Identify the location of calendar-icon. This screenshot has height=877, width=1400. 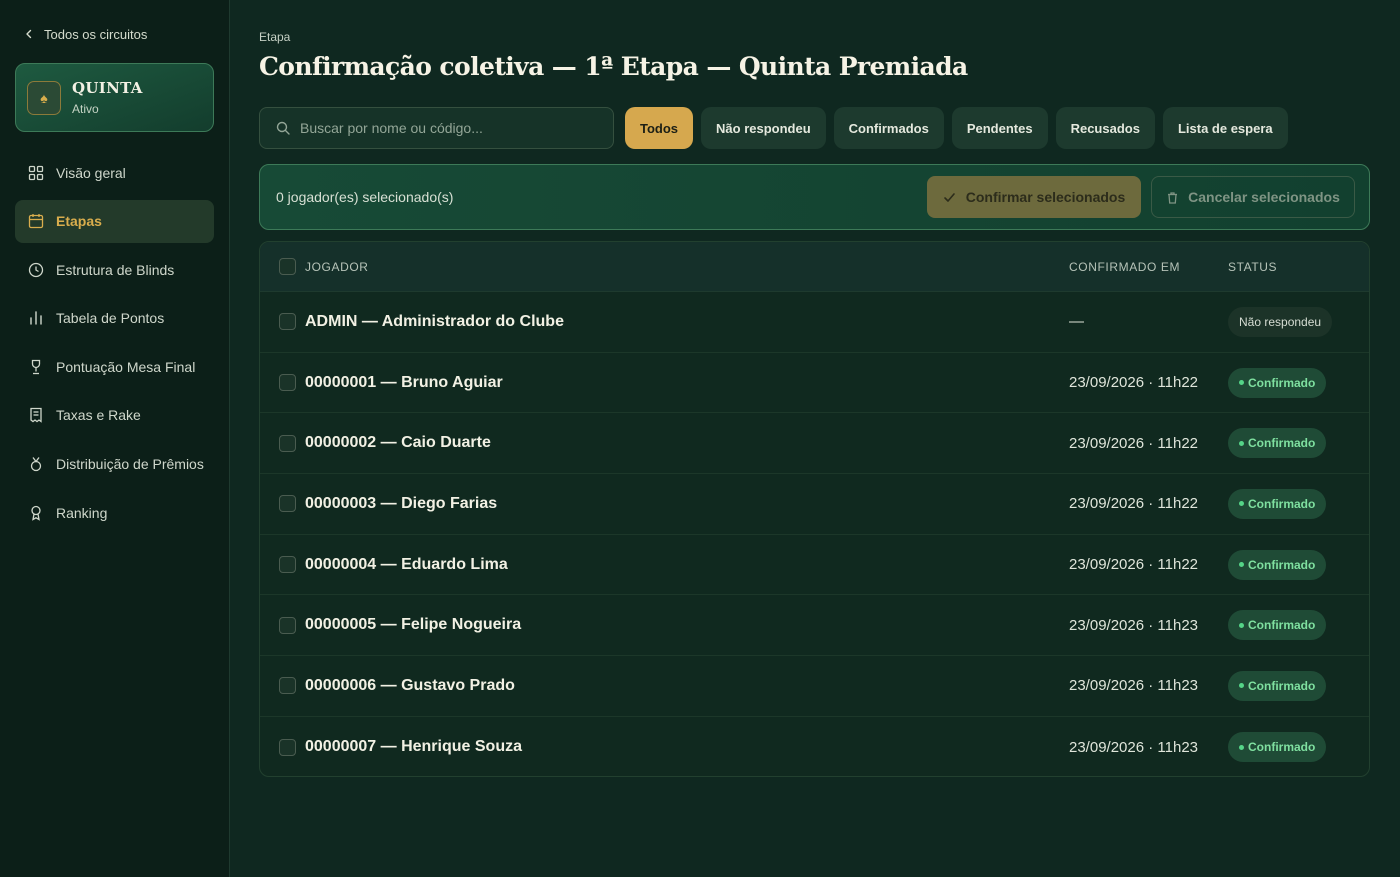
(36, 221).